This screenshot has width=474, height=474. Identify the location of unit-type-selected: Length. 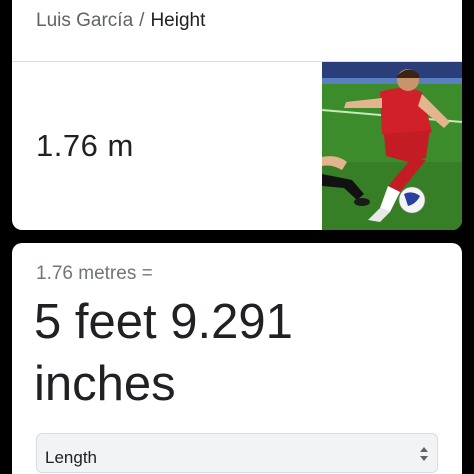
(71, 457).